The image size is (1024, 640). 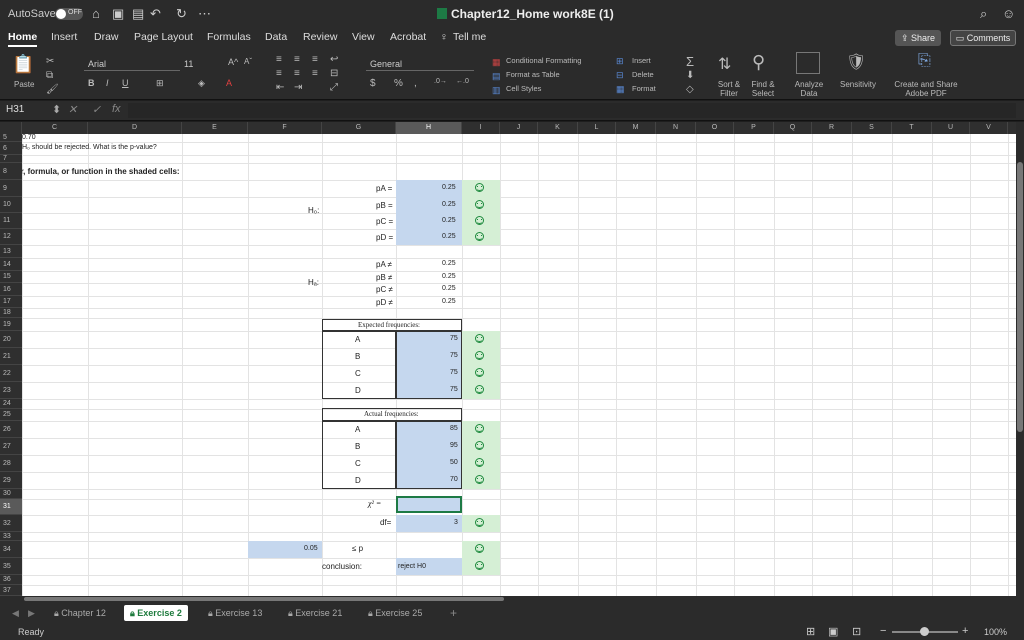 What do you see at coordinates (469, 37) in the screenshot?
I see `tell-me-label: Tell me` at bounding box center [469, 37].